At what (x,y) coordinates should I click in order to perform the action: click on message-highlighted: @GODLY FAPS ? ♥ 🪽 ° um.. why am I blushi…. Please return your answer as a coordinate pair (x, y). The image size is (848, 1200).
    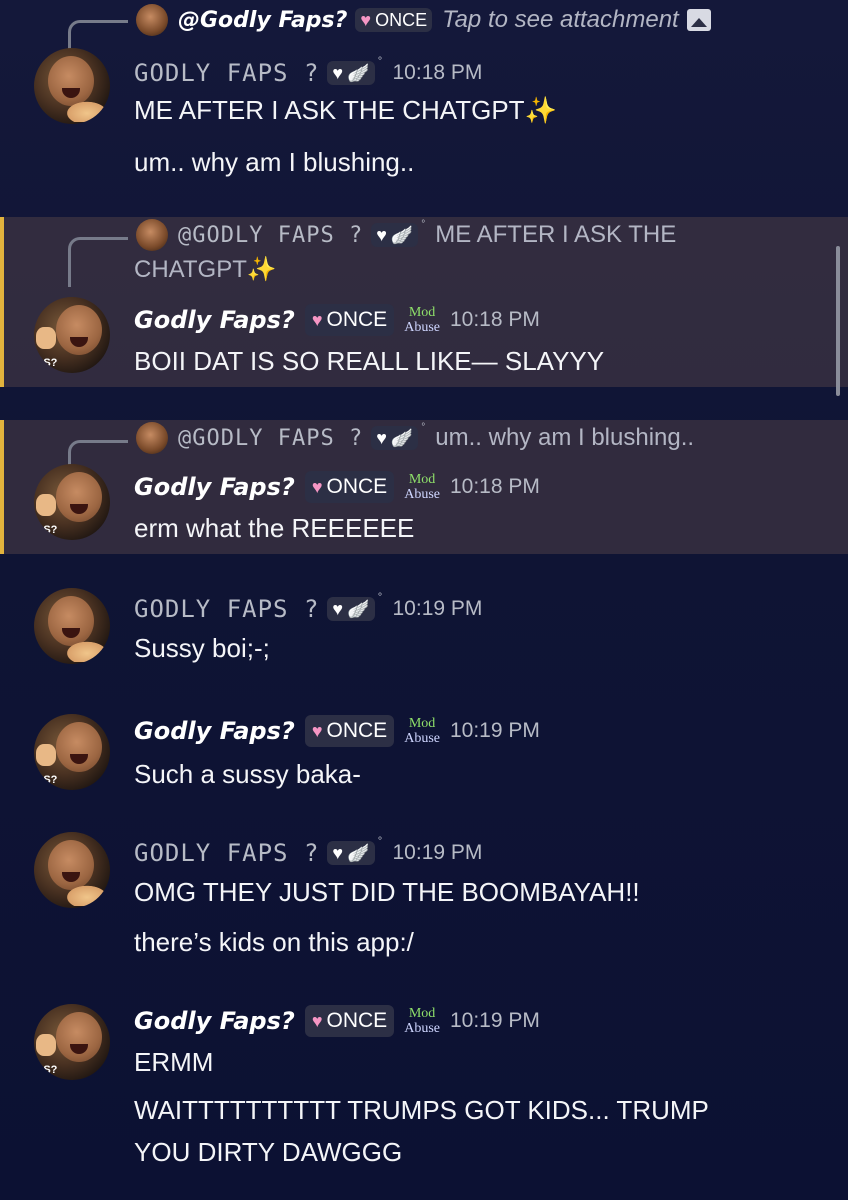
    Looking at the image, I should click on (424, 487).